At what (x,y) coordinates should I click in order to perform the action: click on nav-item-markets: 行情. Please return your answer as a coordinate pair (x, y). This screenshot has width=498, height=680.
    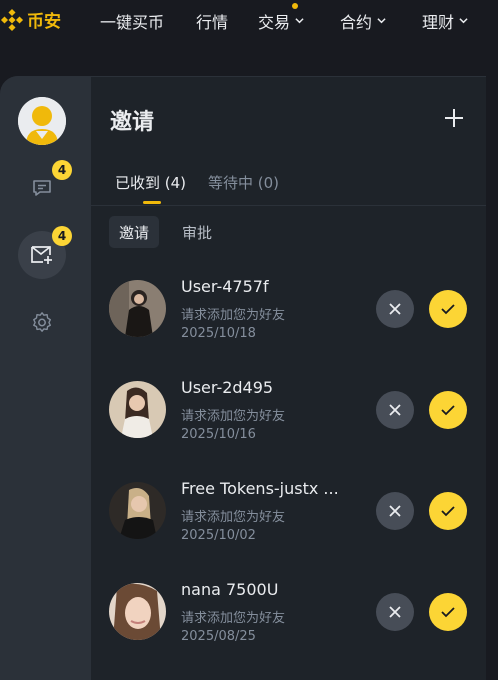
    Looking at the image, I should click on (212, 21).